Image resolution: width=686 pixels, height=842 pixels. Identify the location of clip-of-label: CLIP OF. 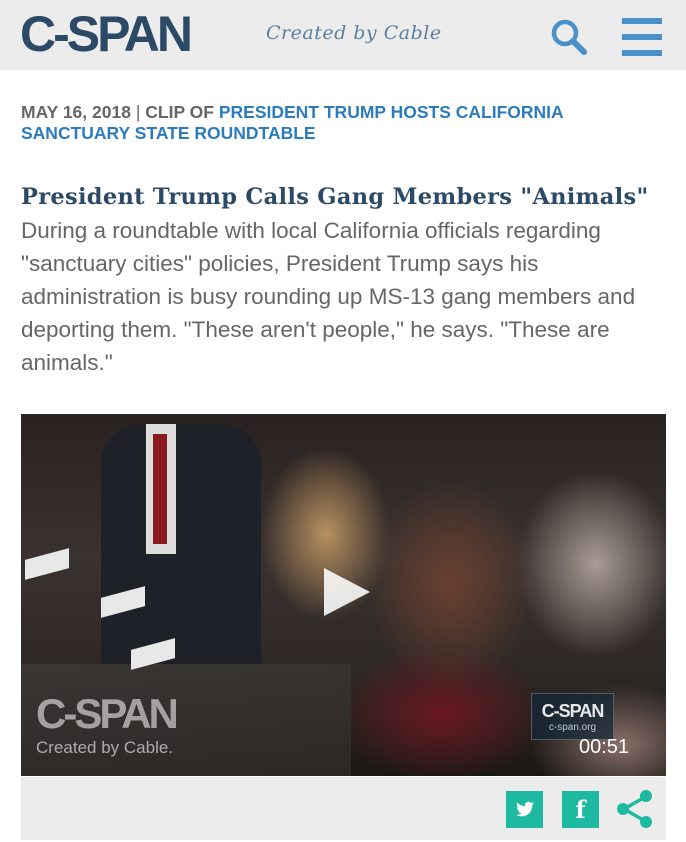
(179, 112).